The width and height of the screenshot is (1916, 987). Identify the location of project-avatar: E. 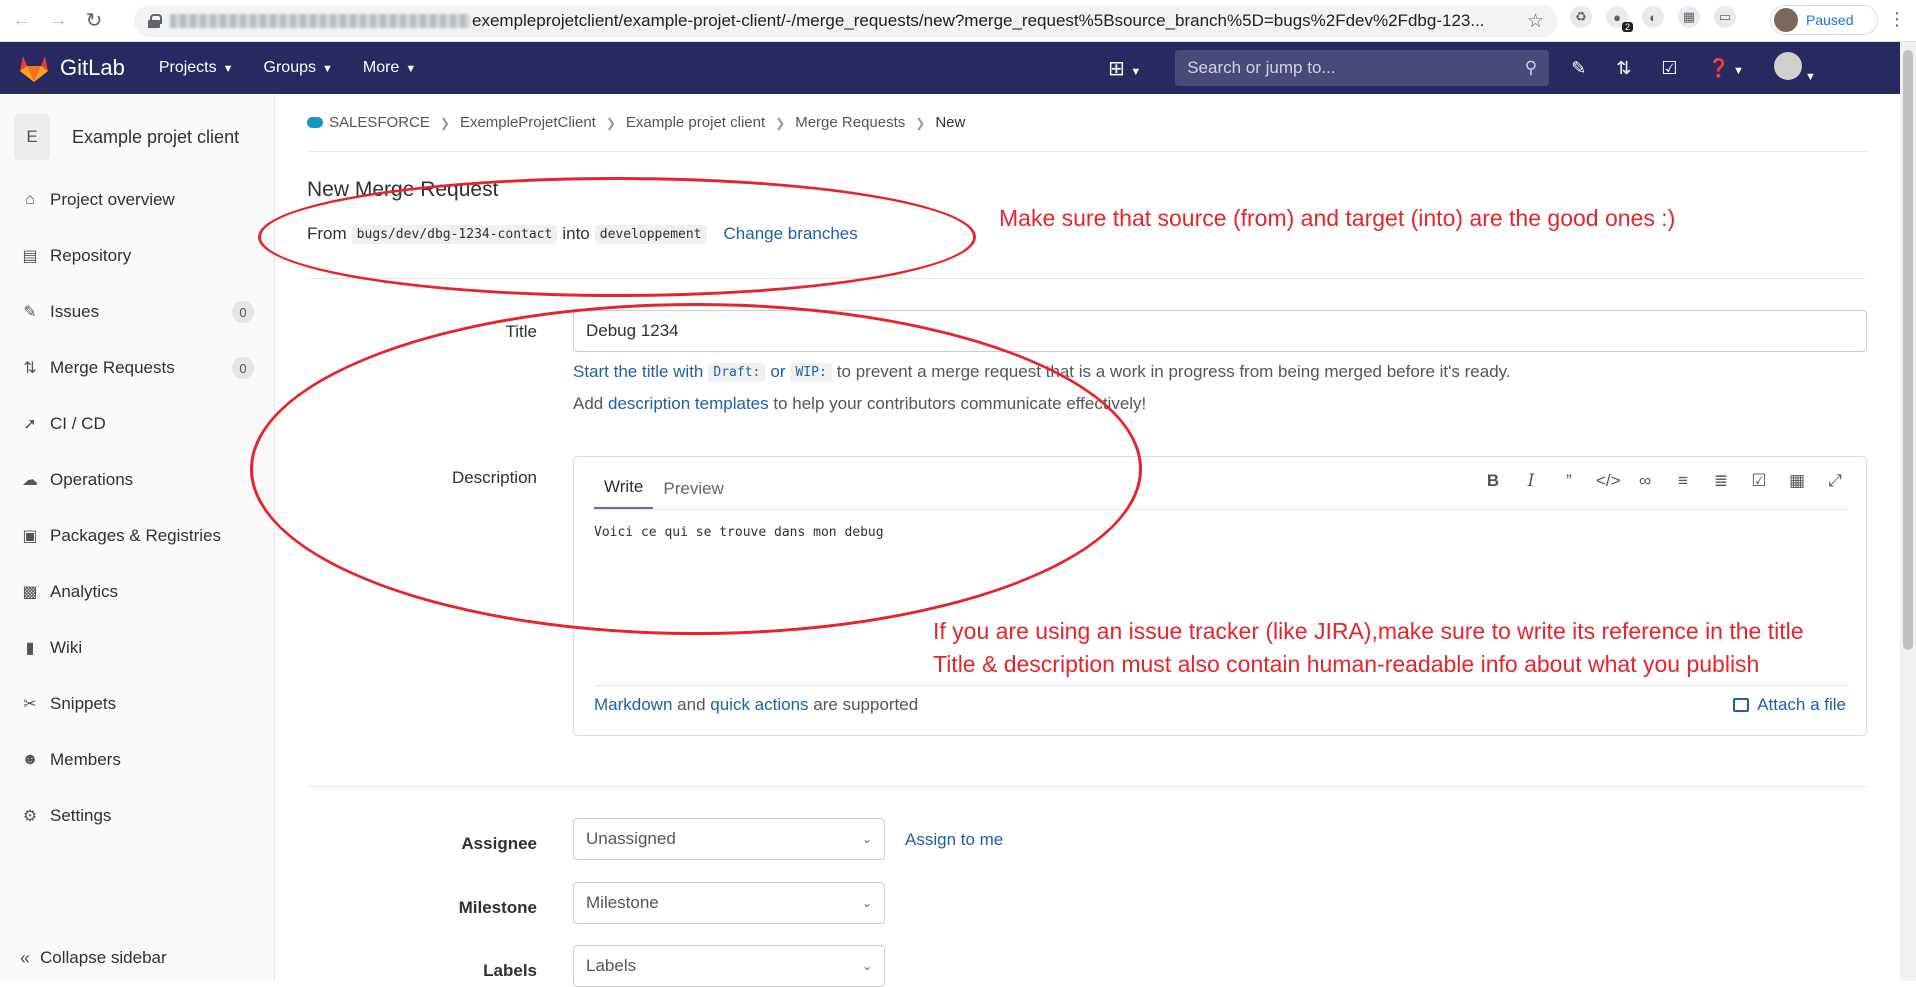
(32, 137).